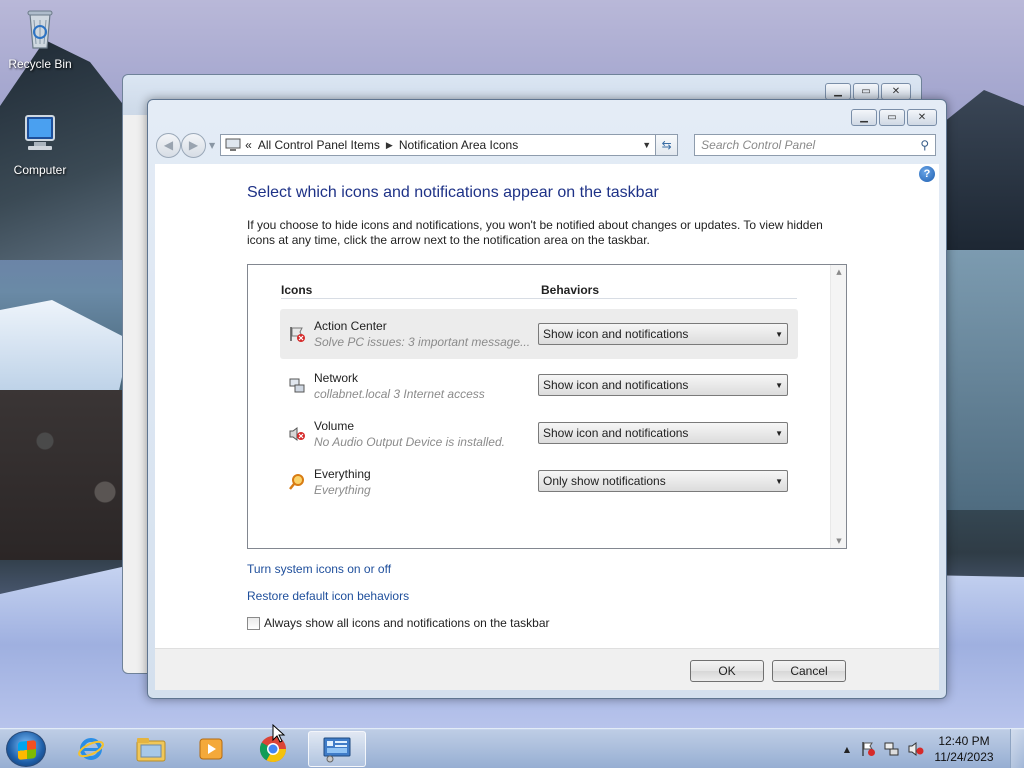  Describe the element at coordinates (297, 434) in the screenshot. I see `volume-muted-icon` at that location.